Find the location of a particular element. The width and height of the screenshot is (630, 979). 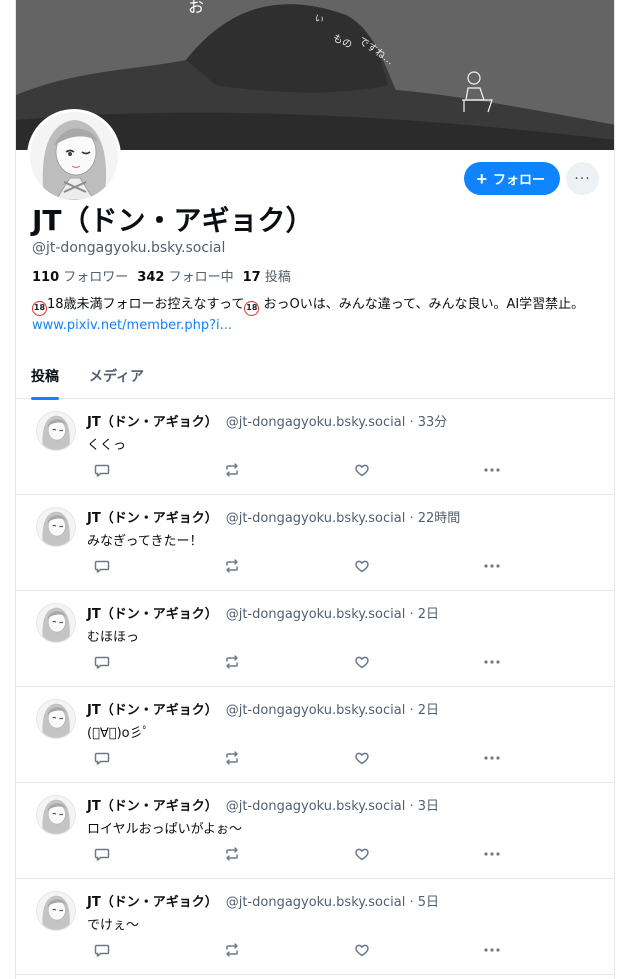

profile-more-button: ··· is located at coordinates (582, 178).